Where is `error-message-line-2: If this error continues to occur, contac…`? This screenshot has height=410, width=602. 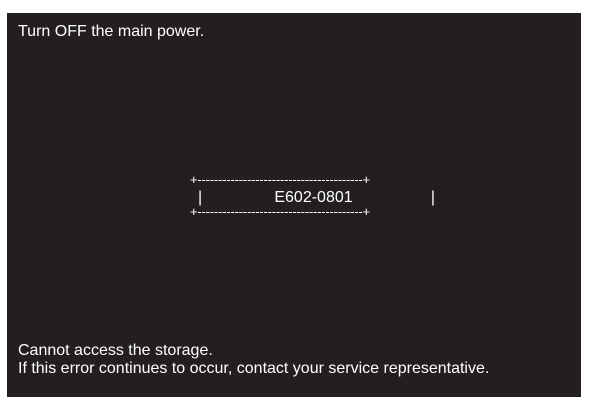
error-message-line-2: If this error continues to occur, contac… is located at coordinates (254, 368).